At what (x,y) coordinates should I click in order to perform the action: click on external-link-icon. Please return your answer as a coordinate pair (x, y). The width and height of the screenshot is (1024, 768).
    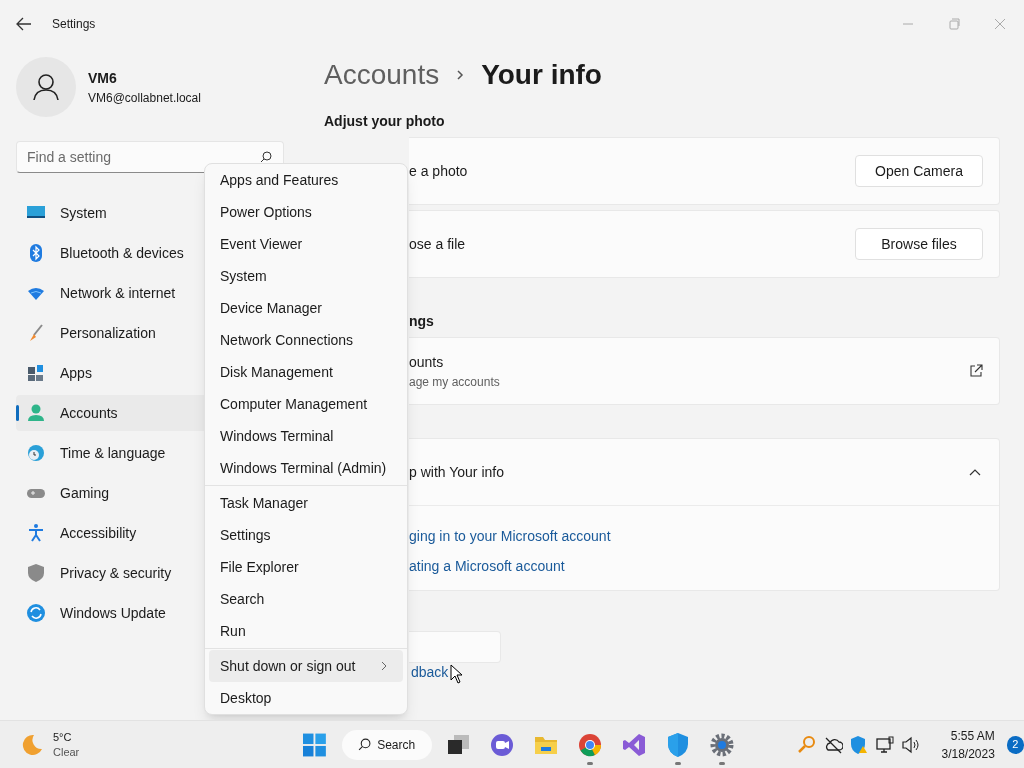
    Looking at the image, I should click on (976, 371).